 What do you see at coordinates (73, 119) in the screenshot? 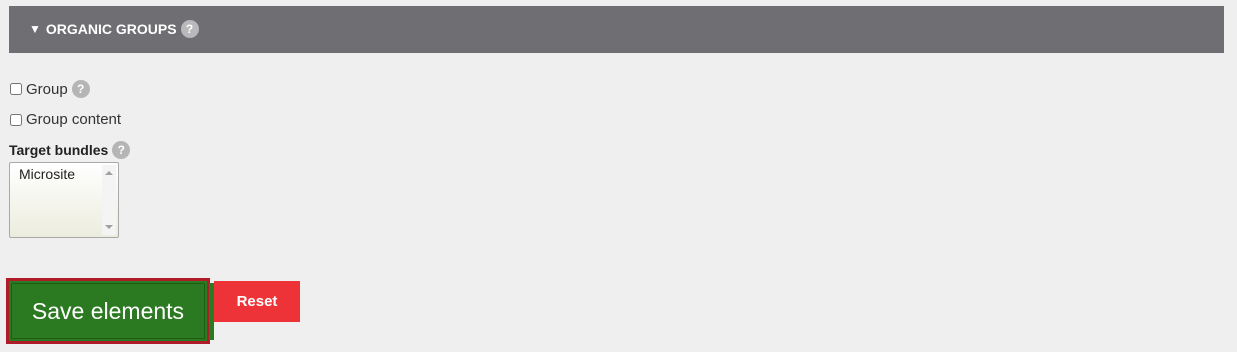
I see `group-content-label: Group content` at bounding box center [73, 119].